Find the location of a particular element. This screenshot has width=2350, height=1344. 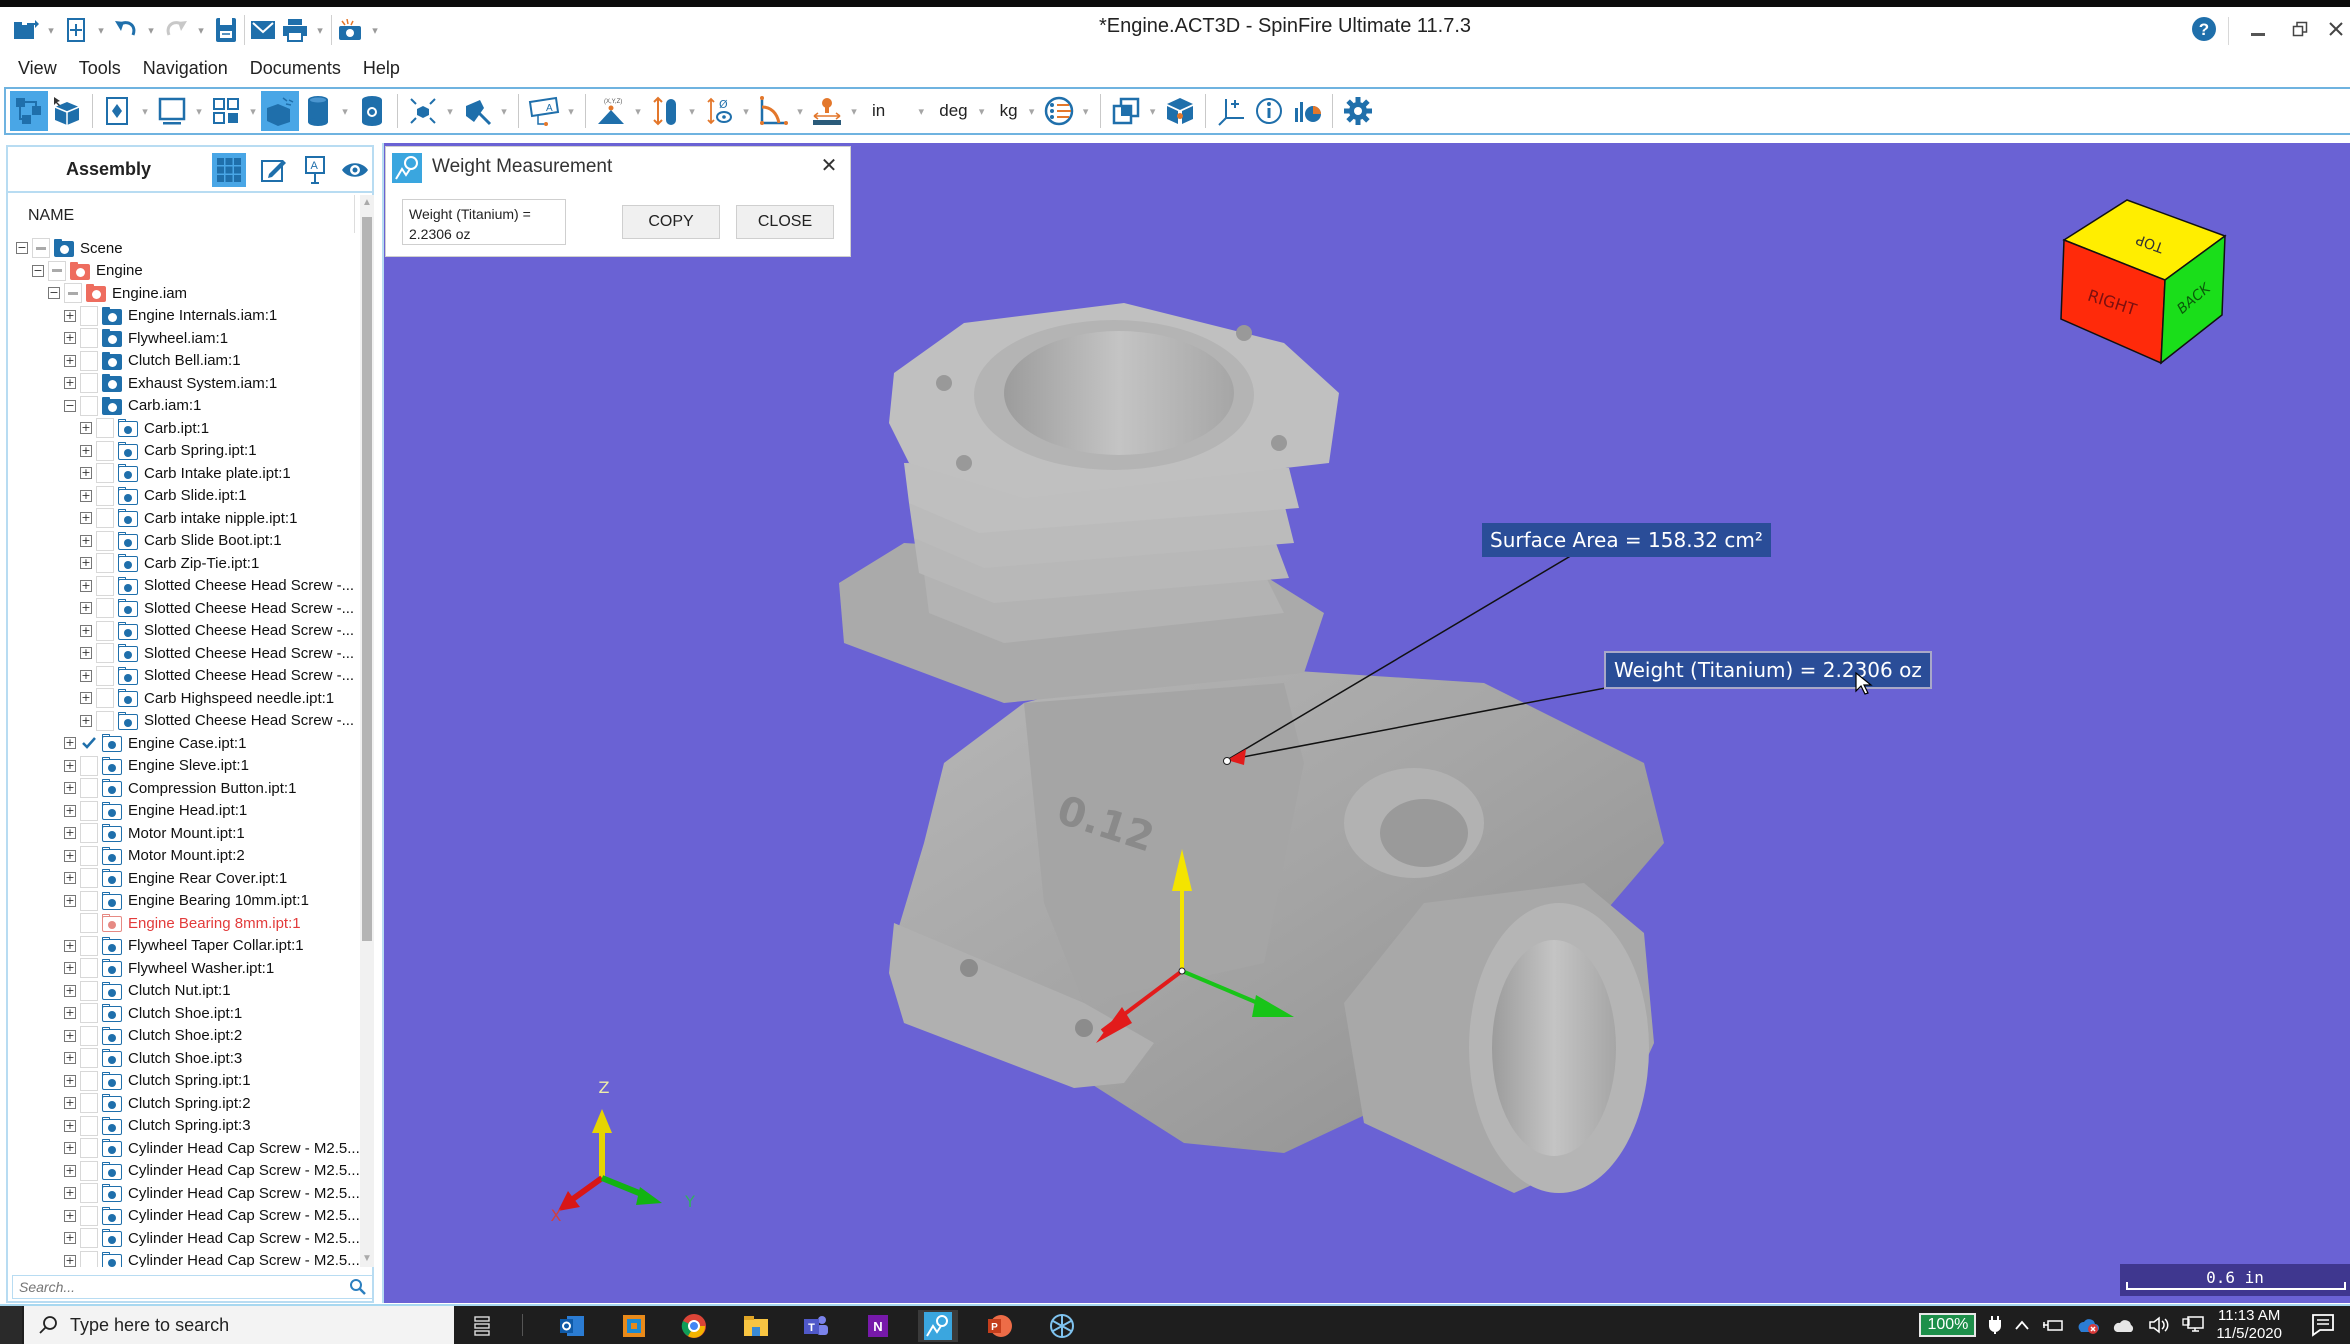

markup-dropdown: ▾ is located at coordinates (145, 111).